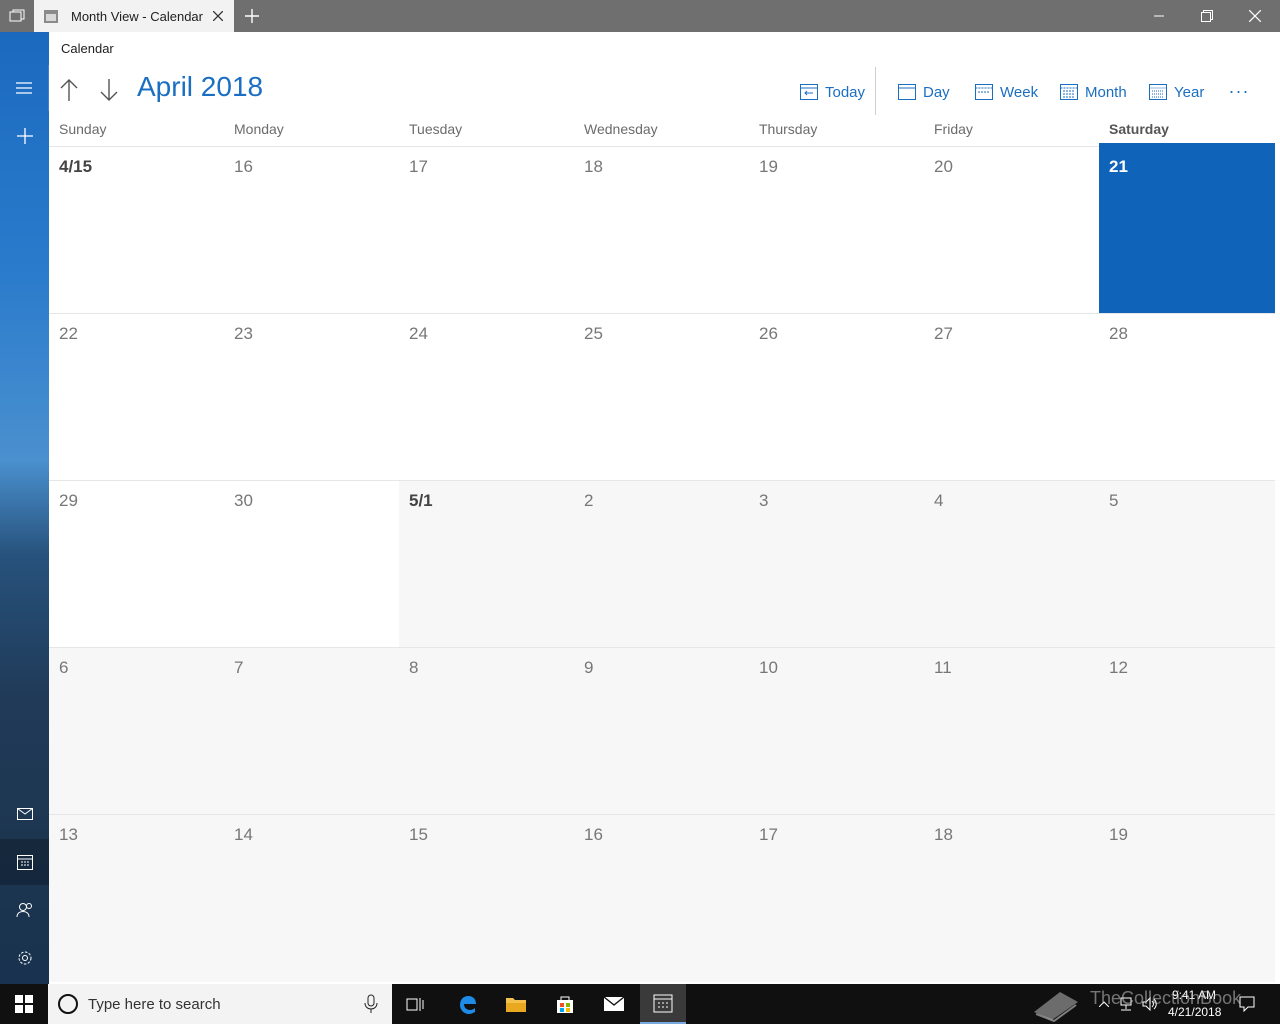 This screenshot has width=1280, height=1024. Describe the element at coordinates (1255, 16) in the screenshot. I see `close-window-button` at that location.